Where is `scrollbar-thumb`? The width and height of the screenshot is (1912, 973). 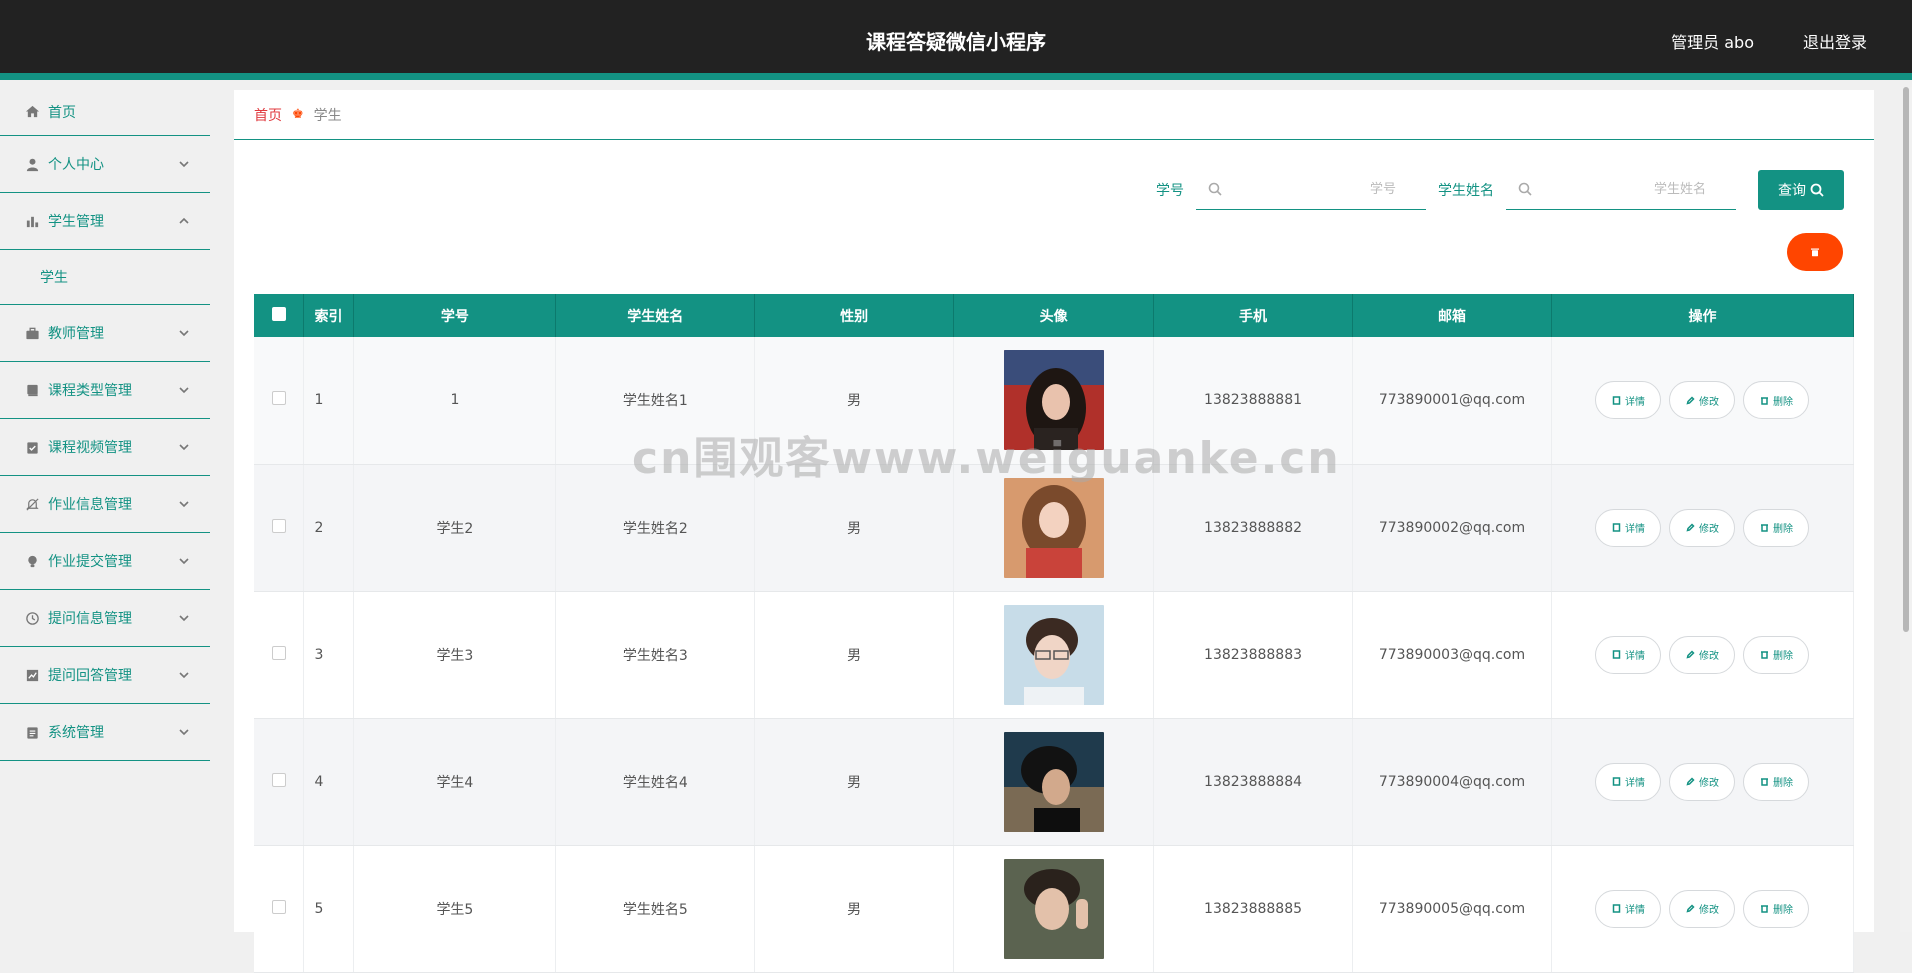 scrollbar-thumb is located at coordinates (1906, 359).